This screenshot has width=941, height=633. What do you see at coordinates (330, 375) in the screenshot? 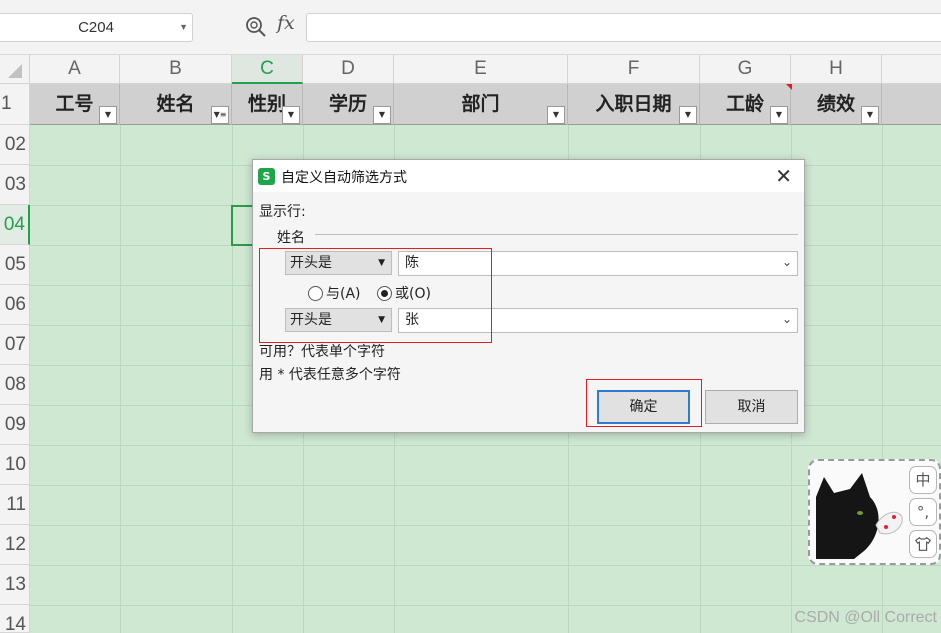
I see `hint-multi-char: 用 * 代表任意多个字符` at bounding box center [330, 375].